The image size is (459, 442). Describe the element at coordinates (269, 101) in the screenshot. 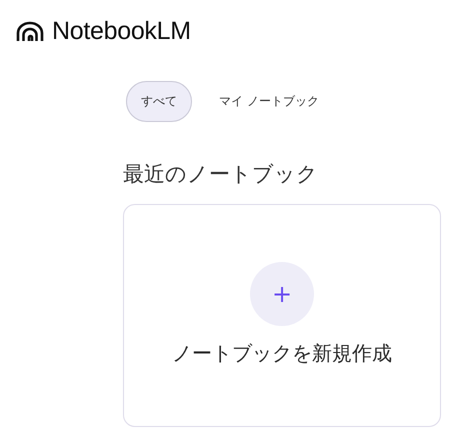

I see `filter-tab: マイ ノートブック` at that location.